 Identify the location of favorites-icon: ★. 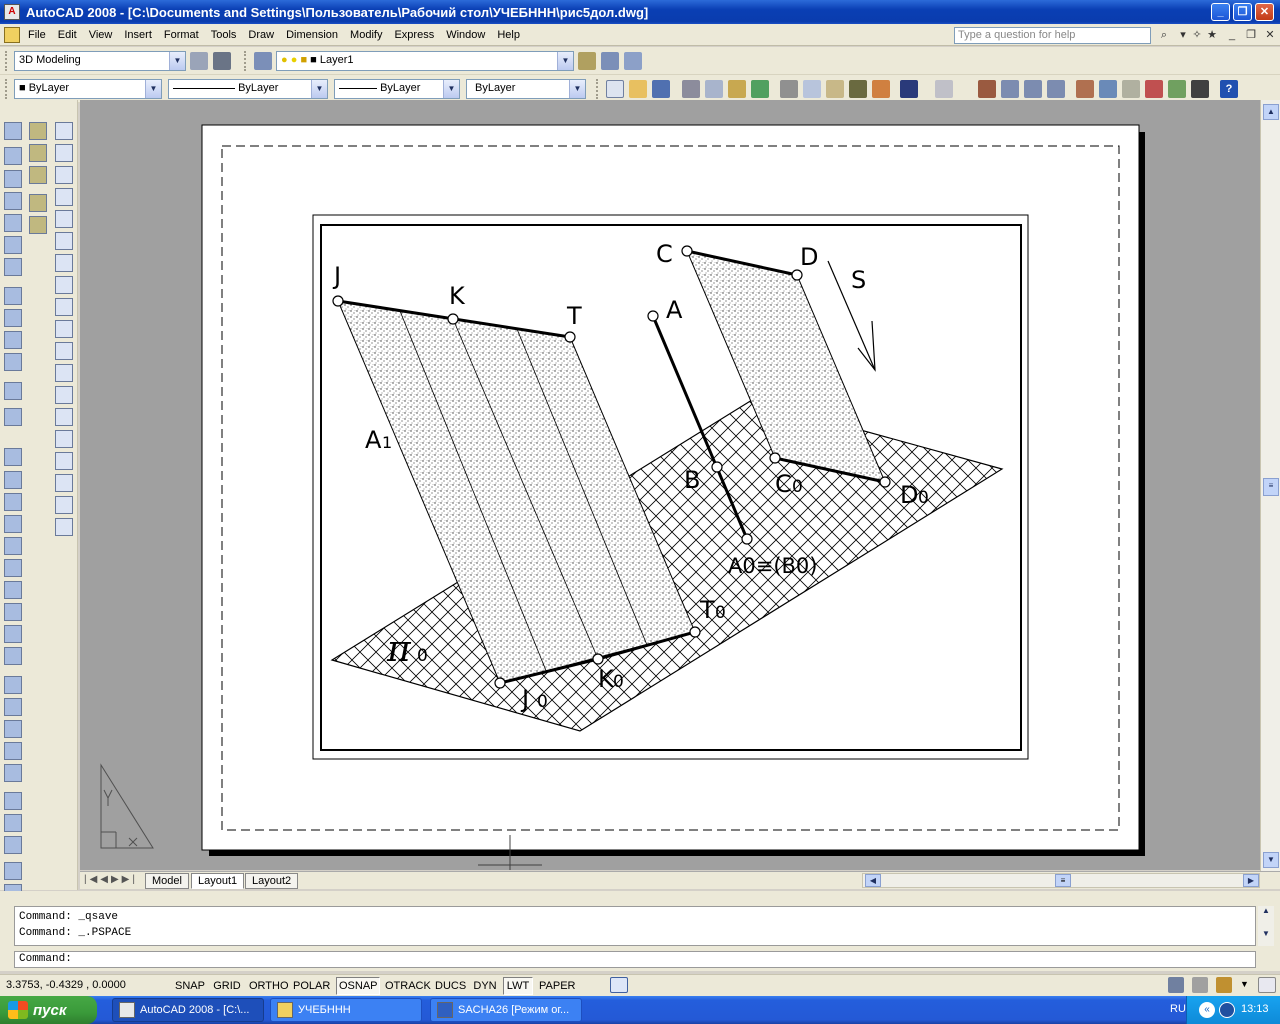
(1212, 35).